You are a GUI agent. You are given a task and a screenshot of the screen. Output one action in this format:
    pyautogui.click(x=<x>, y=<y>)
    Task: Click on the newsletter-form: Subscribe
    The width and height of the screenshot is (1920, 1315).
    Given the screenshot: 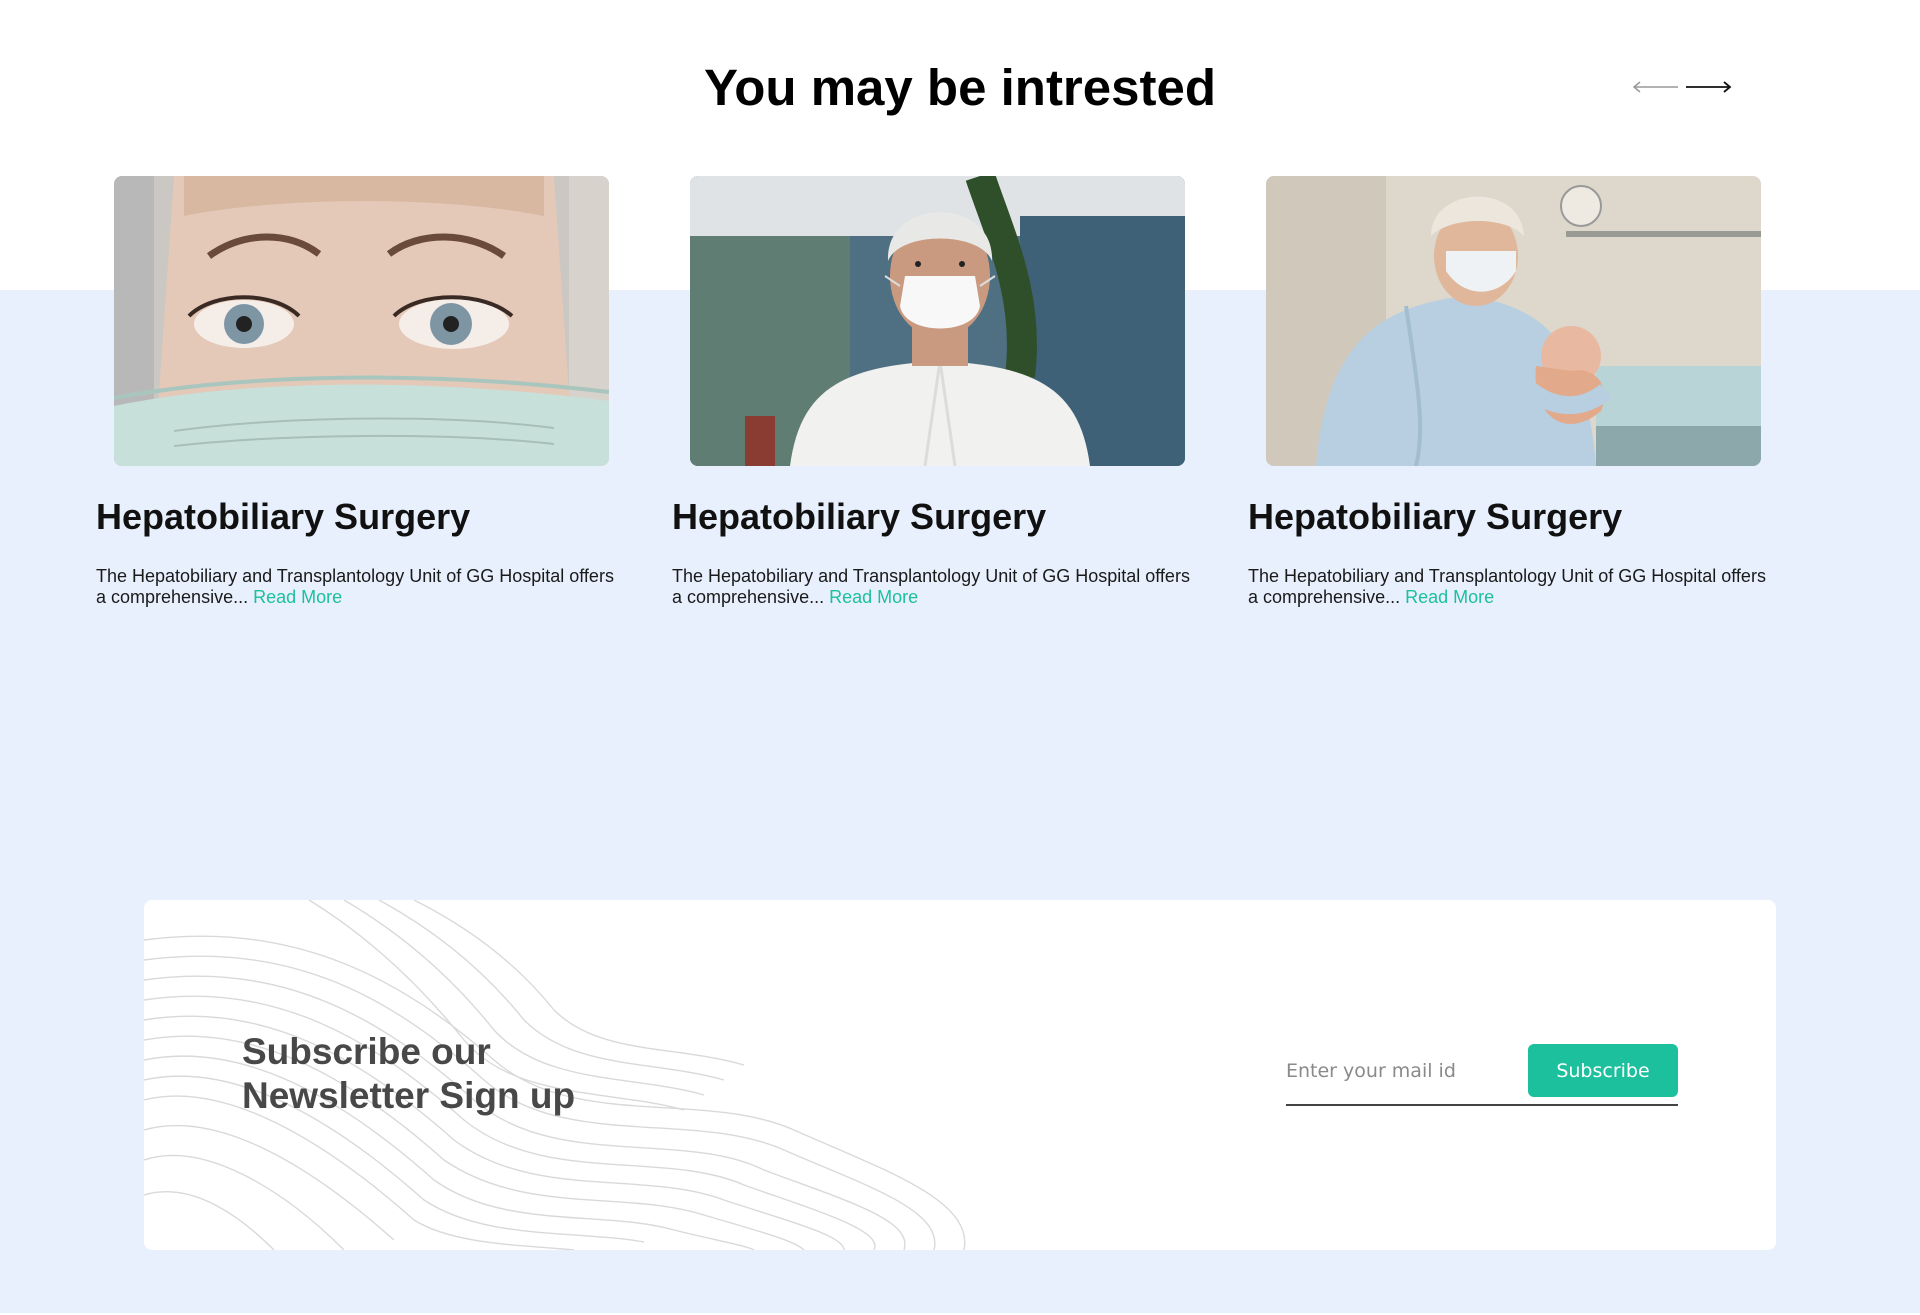 What is the action you would take?
    pyautogui.click(x=1482, y=1075)
    